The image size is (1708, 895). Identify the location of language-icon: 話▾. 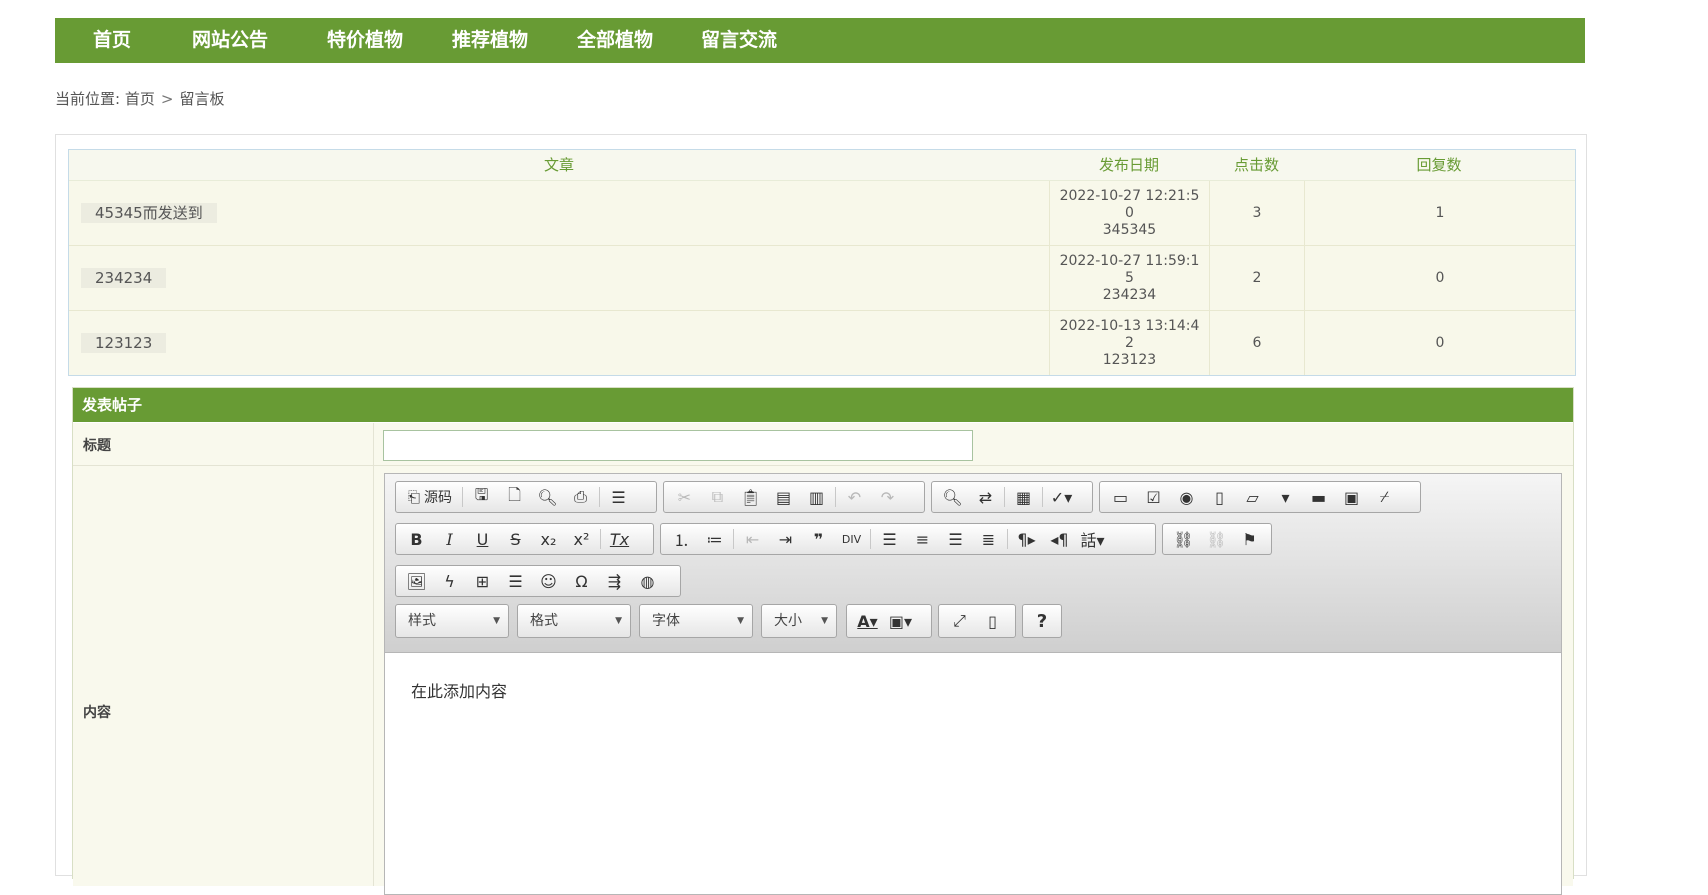
(1092, 539).